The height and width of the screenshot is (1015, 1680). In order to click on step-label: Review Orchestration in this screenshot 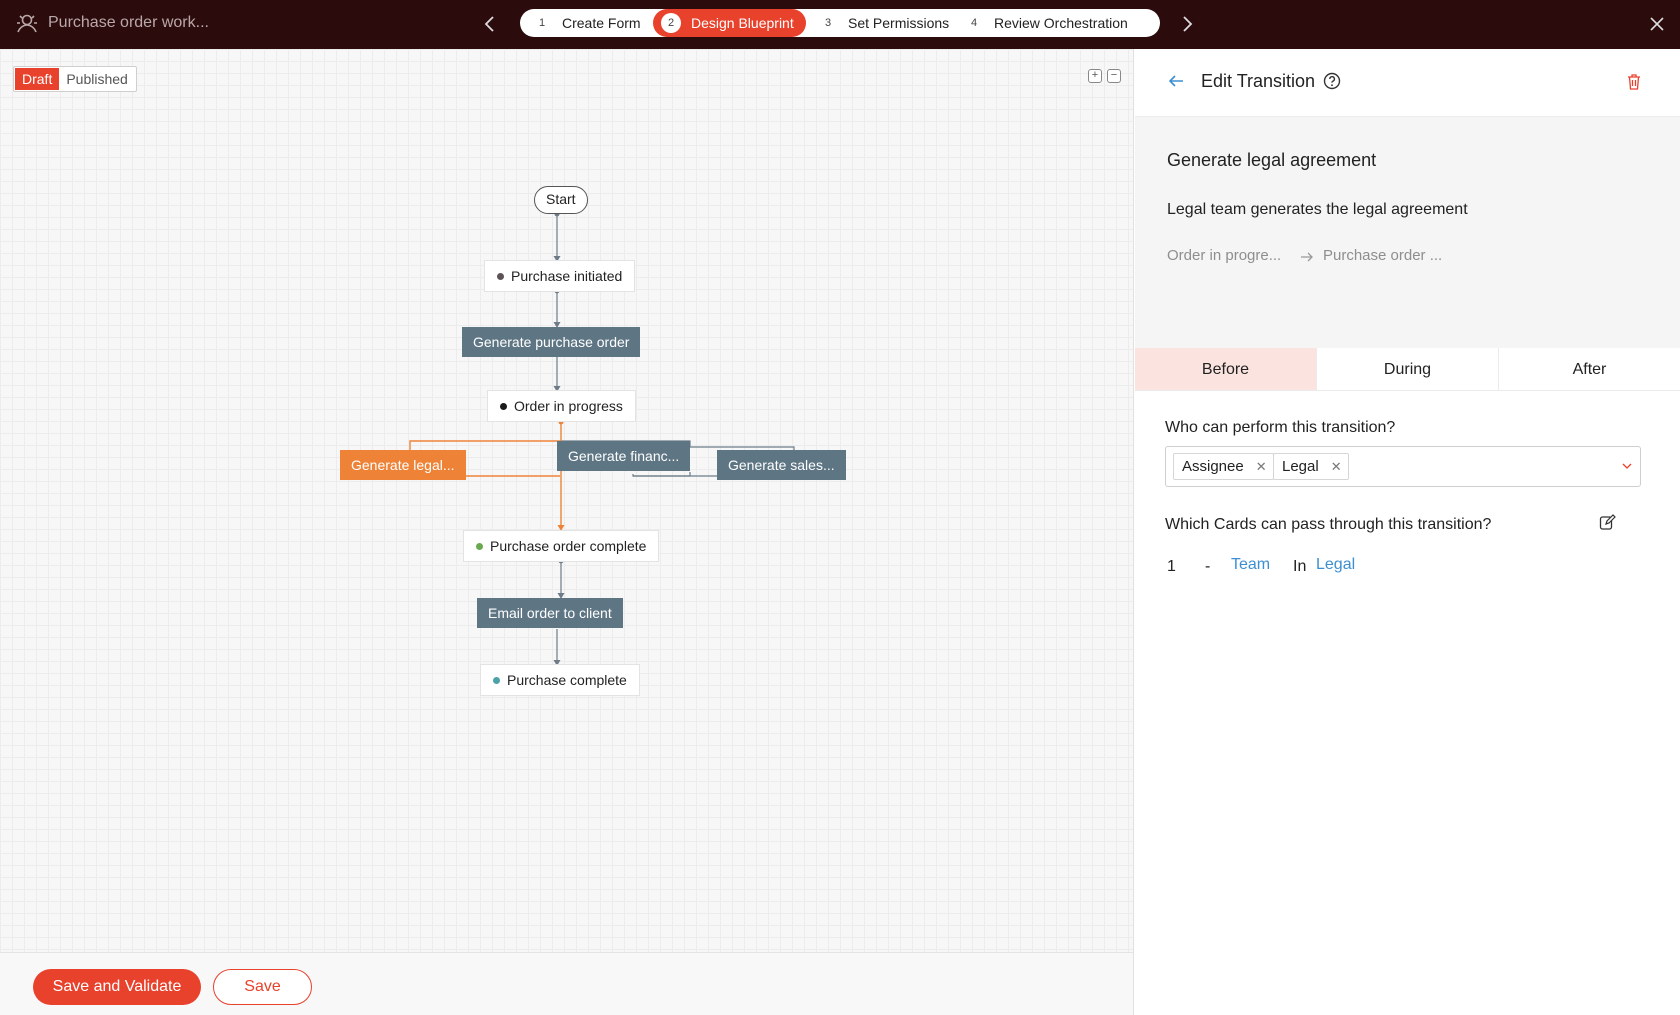, I will do `click(1061, 23)`.